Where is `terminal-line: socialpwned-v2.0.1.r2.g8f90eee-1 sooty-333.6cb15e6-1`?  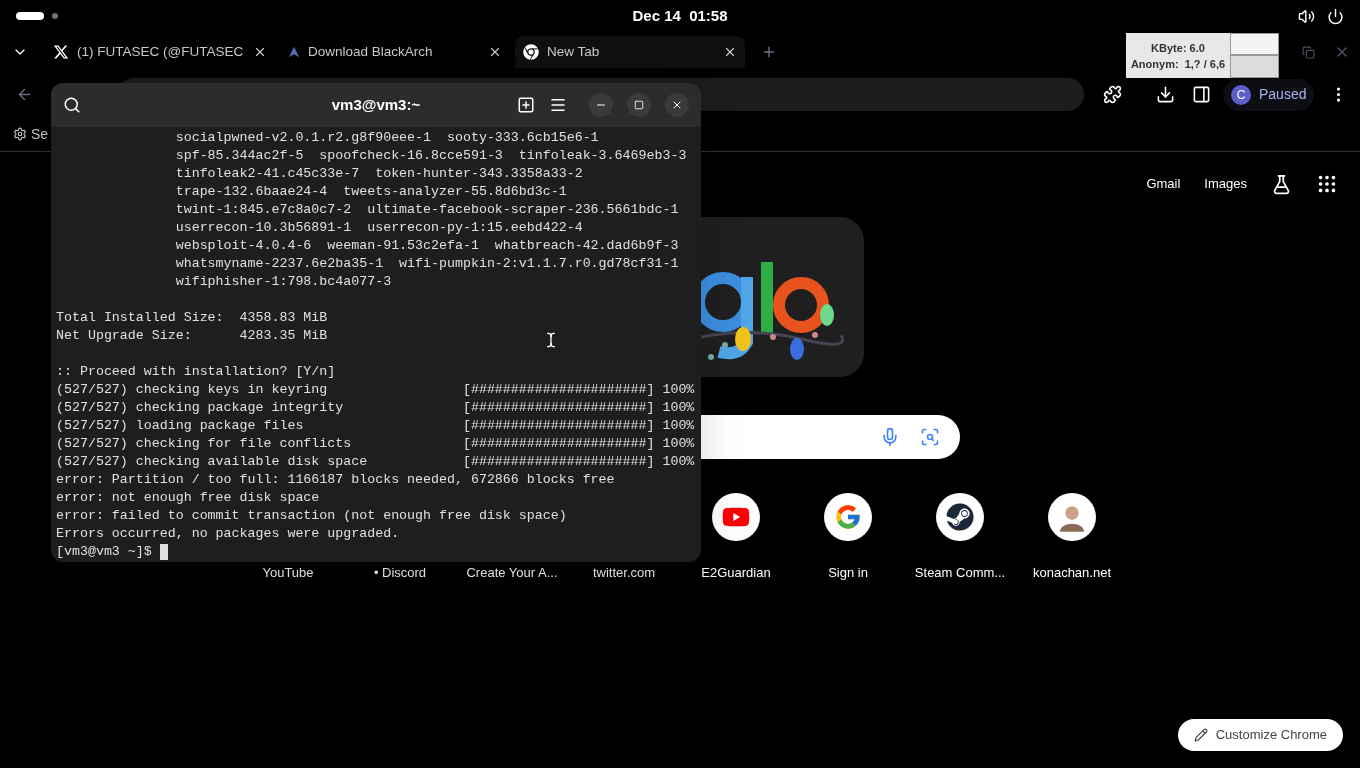 terminal-line: socialpwned-v2.0.1.r2.g8f90eee-1 sooty-333.6cb15e6-1 is located at coordinates (387, 137).